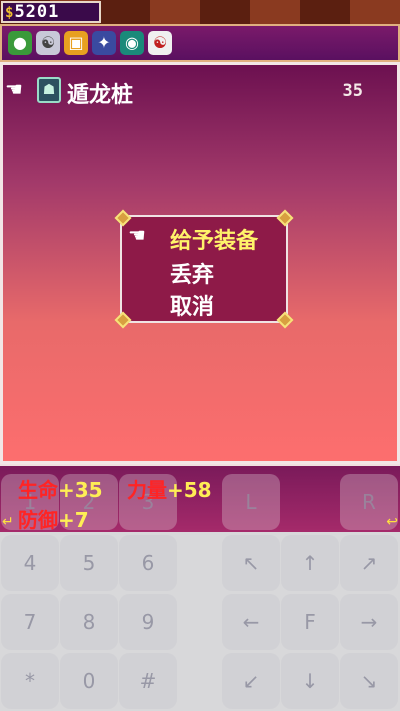 This screenshot has width=400, height=711. What do you see at coordinates (132, 43) in the screenshot?
I see `orb-icon: ◉` at bounding box center [132, 43].